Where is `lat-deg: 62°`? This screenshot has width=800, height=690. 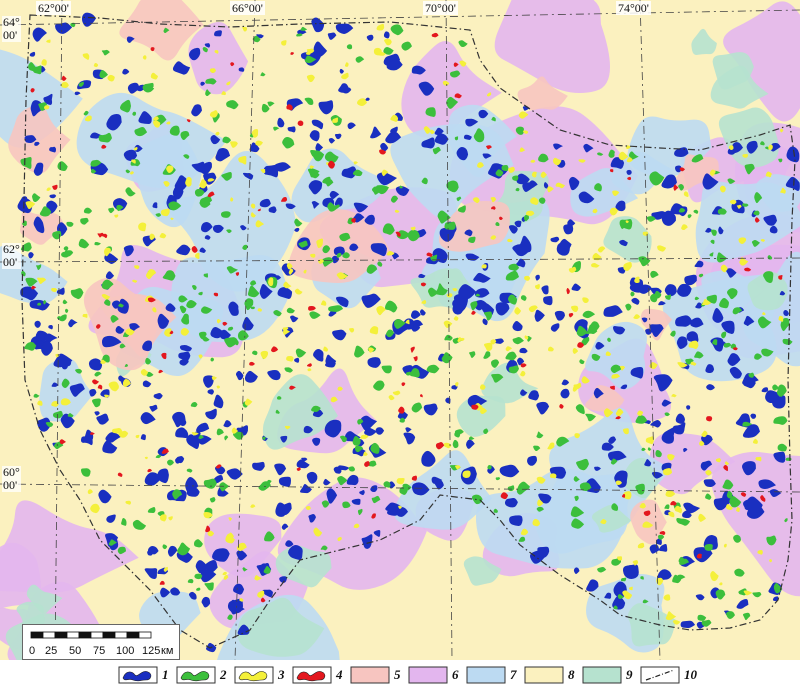 lat-deg: 62° is located at coordinates (11, 249).